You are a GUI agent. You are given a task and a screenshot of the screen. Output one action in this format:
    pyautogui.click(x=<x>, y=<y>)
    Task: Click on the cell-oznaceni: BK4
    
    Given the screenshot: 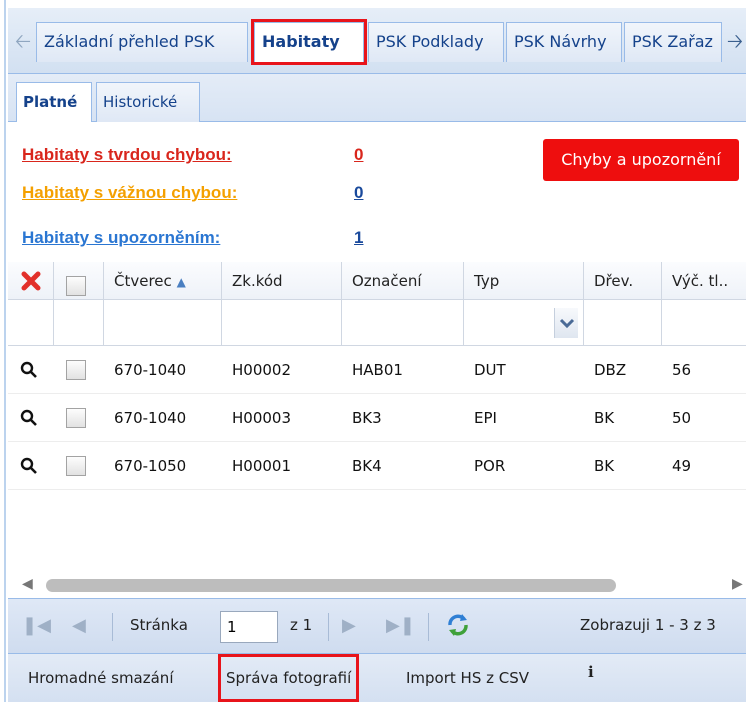 What is the action you would take?
    pyautogui.click(x=367, y=466)
    